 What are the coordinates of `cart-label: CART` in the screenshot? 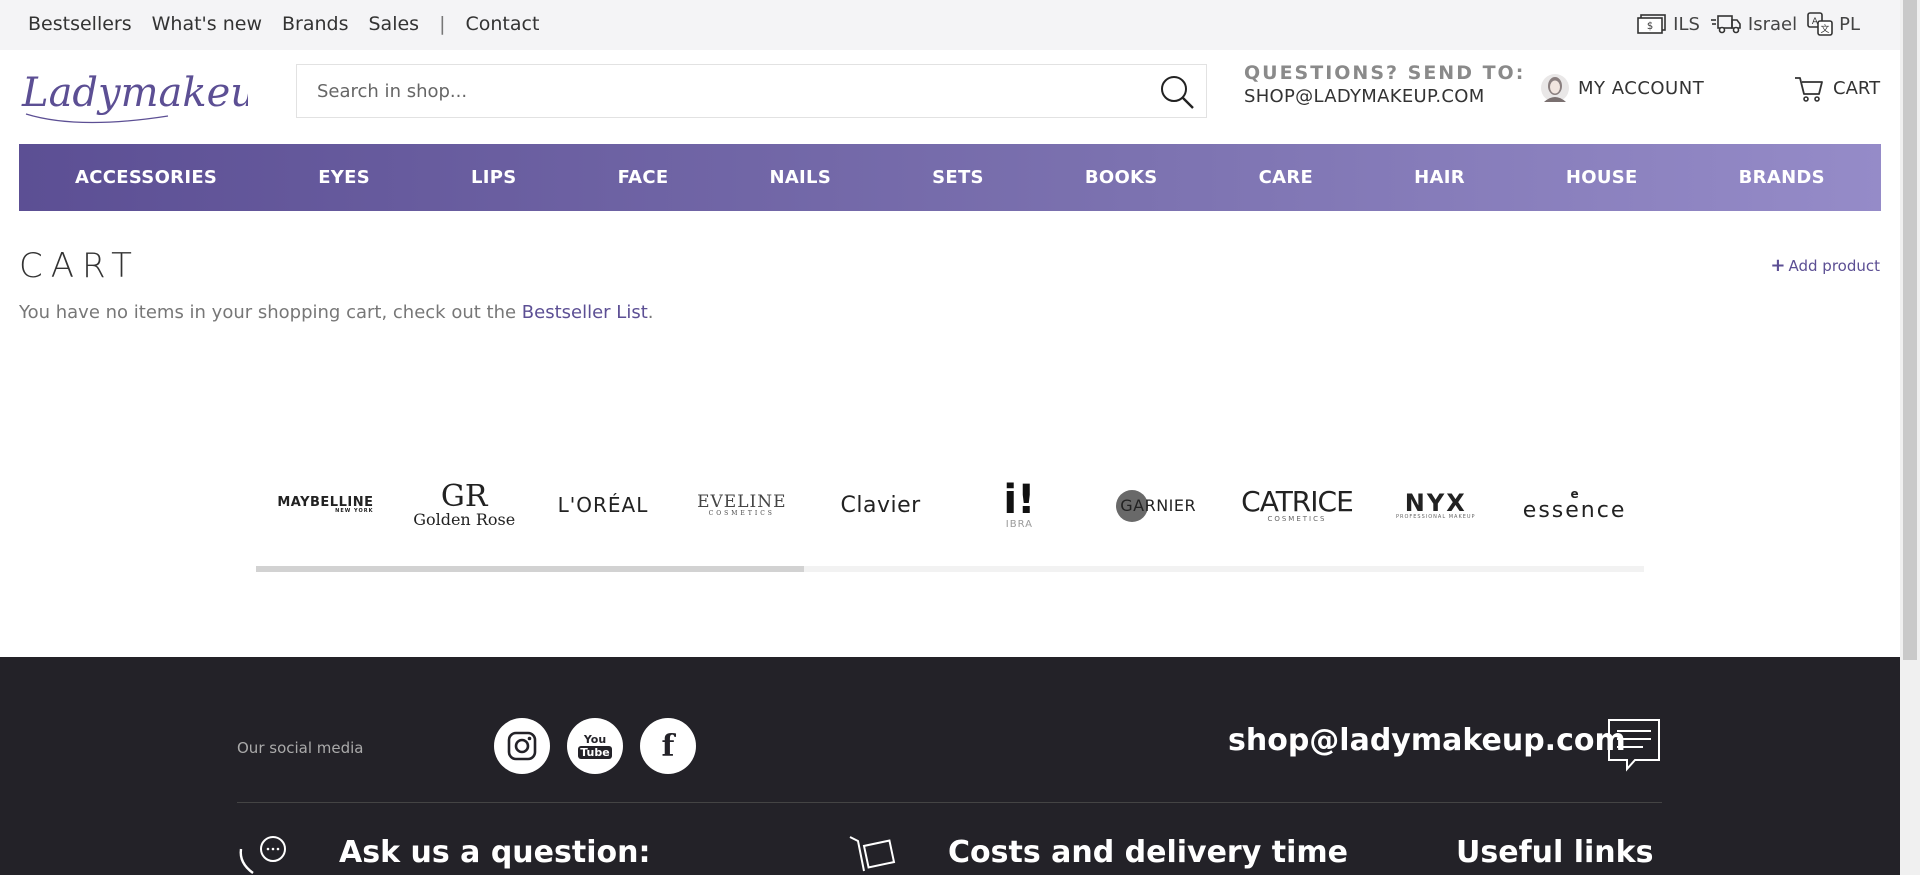 It's located at (1857, 88).